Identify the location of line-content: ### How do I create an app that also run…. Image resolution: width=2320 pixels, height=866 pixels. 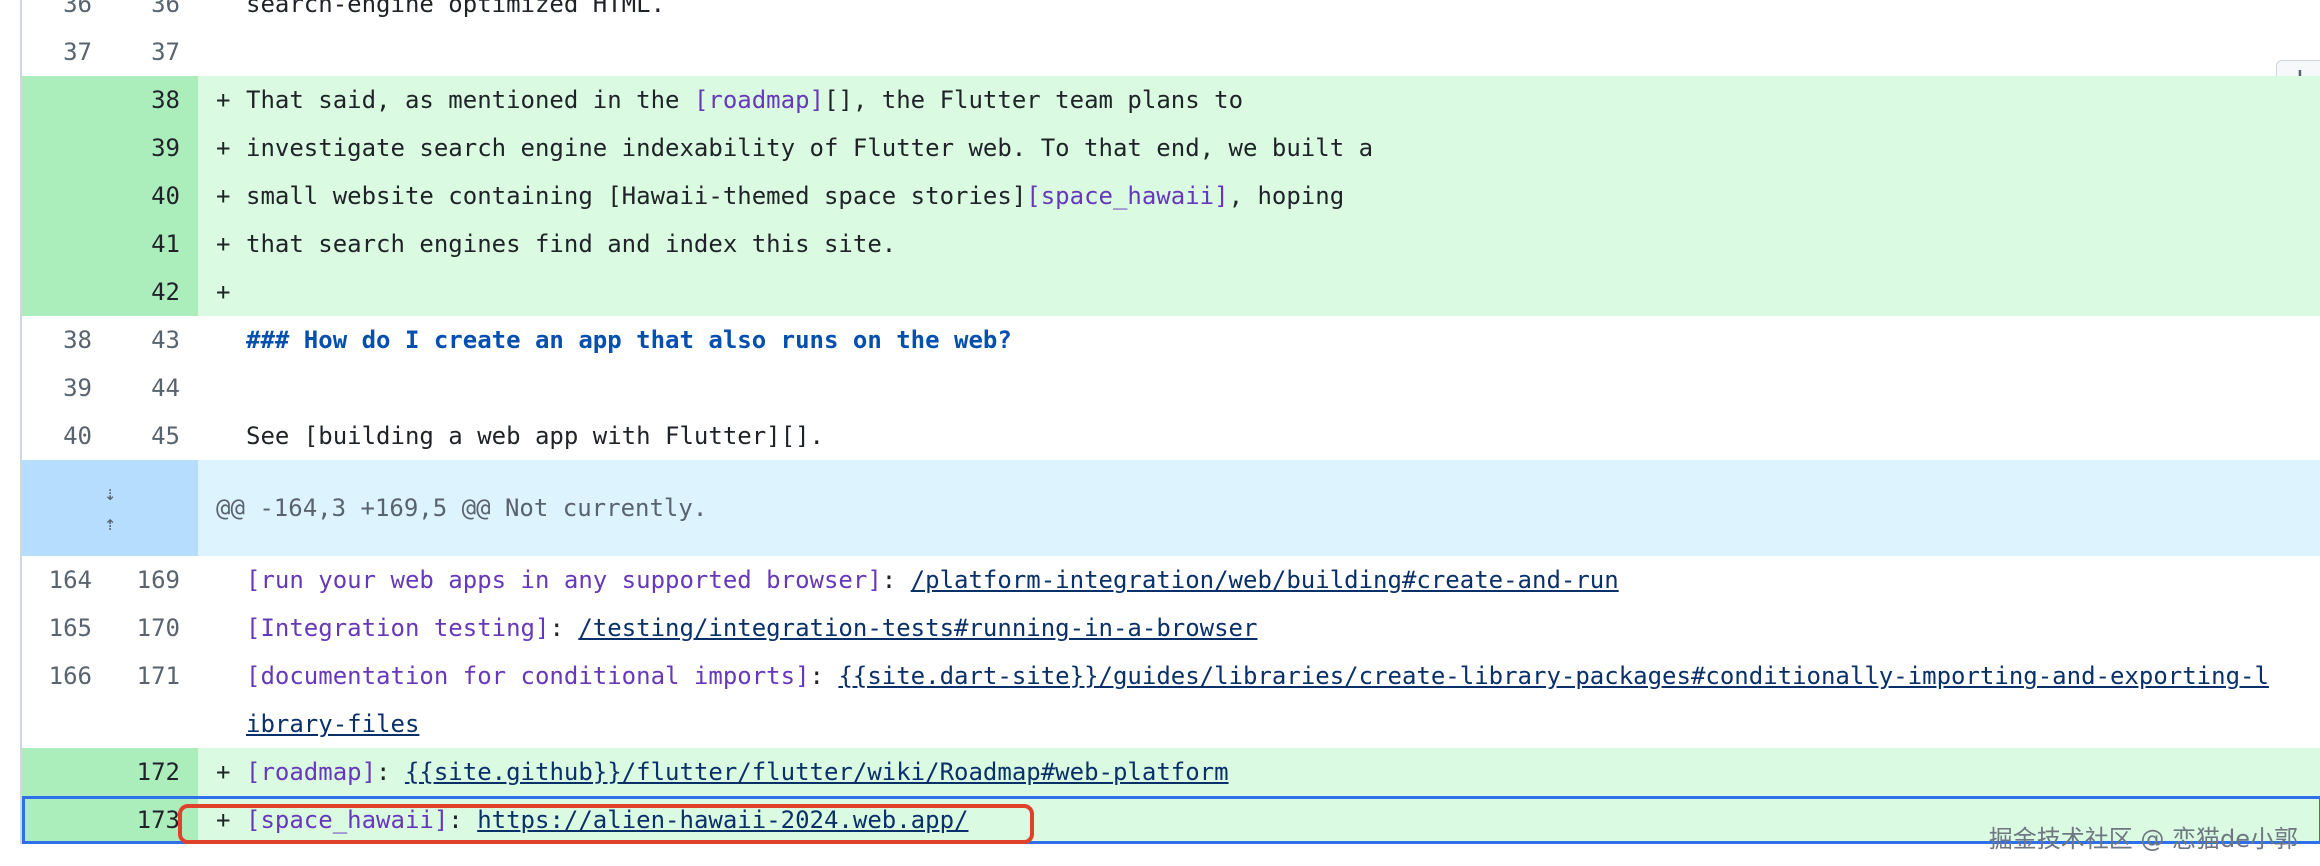
(1259, 340).